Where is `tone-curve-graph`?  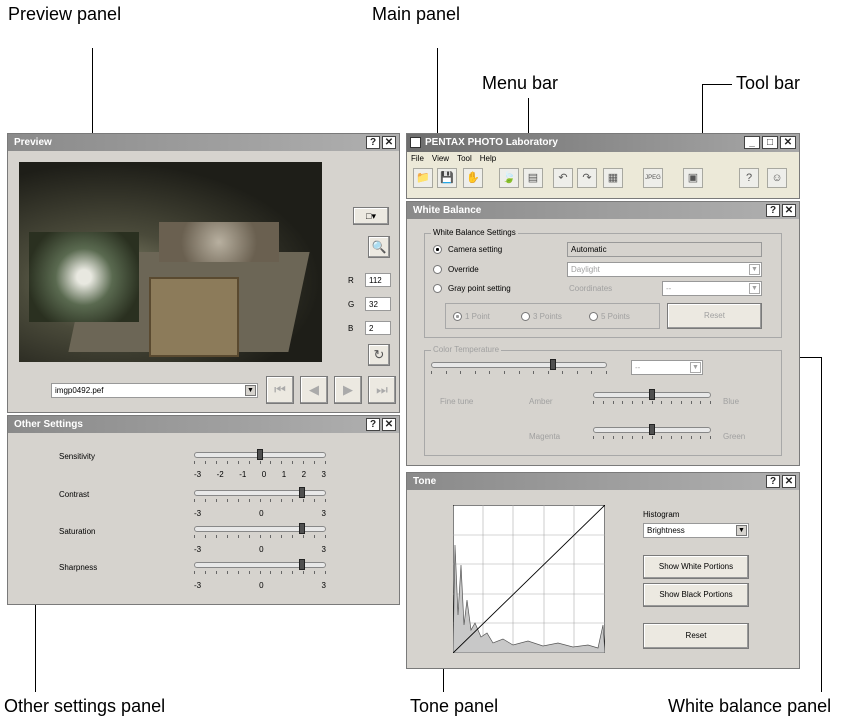 tone-curve-graph is located at coordinates (529, 579).